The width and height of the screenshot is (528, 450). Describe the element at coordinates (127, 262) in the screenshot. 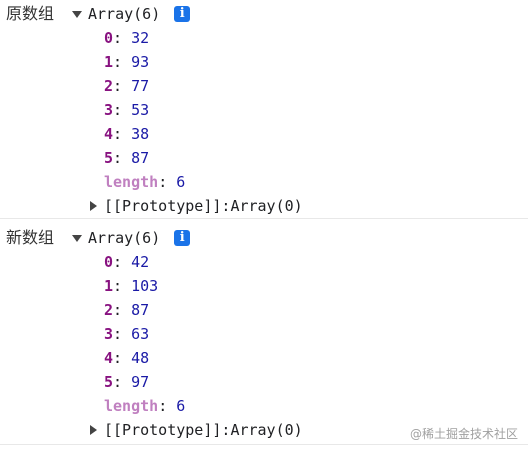

I see `array-item: 0: 42` at that location.